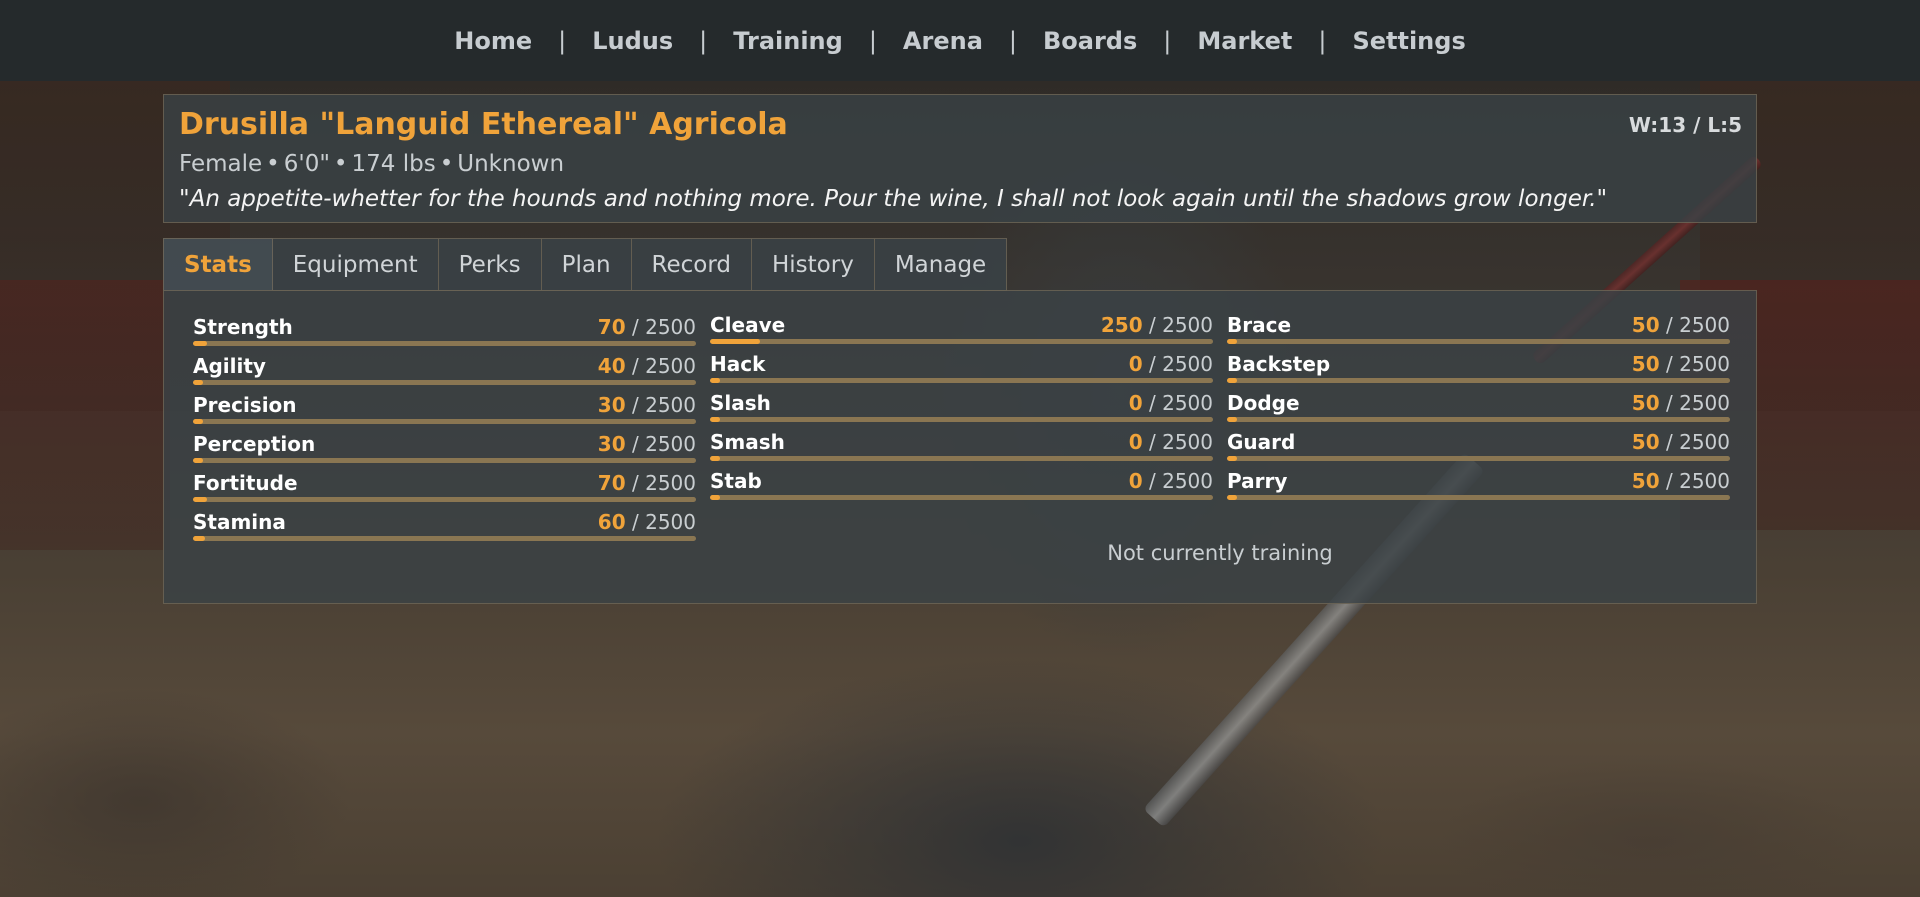  Describe the element at coordinates (961, 332) in the screenshot. I see `stat-row-cleave: Cleave 250 / 2500` at that location.